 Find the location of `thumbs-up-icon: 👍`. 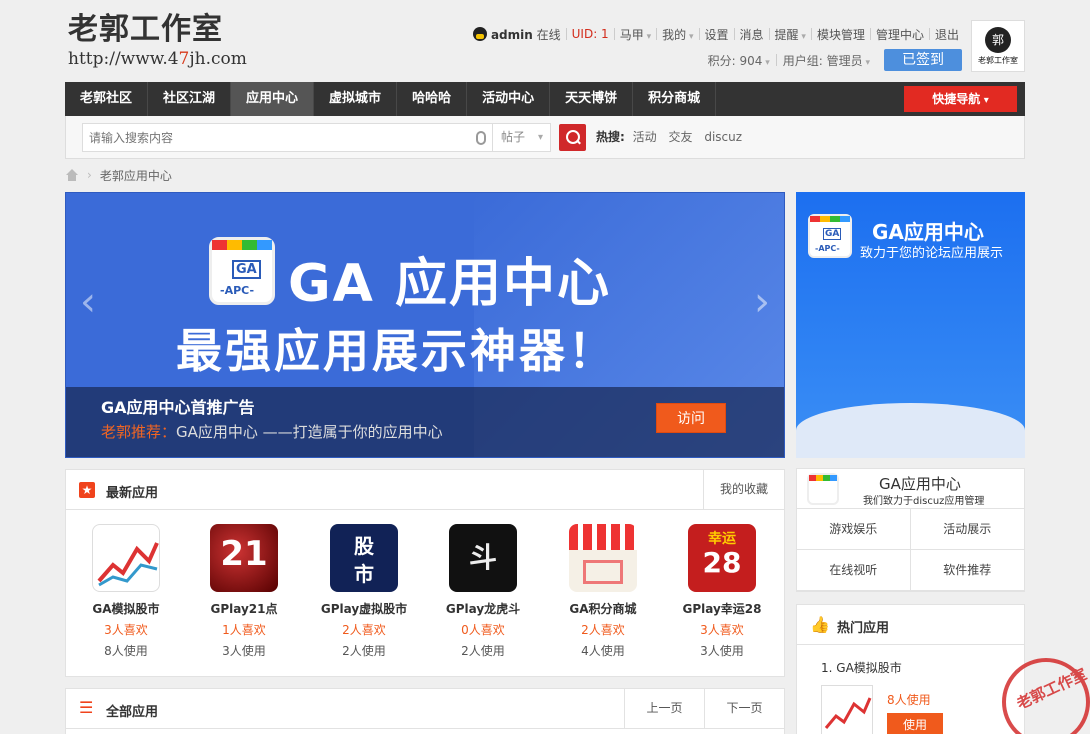

thumbs-up-icon: 👍 is located at coordinates (820, 624).